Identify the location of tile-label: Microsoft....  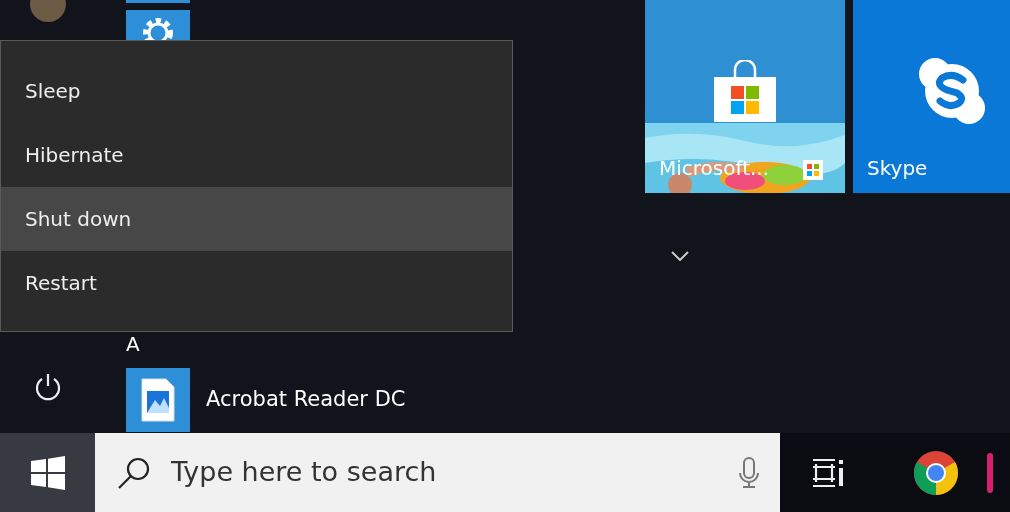
(714, 168).